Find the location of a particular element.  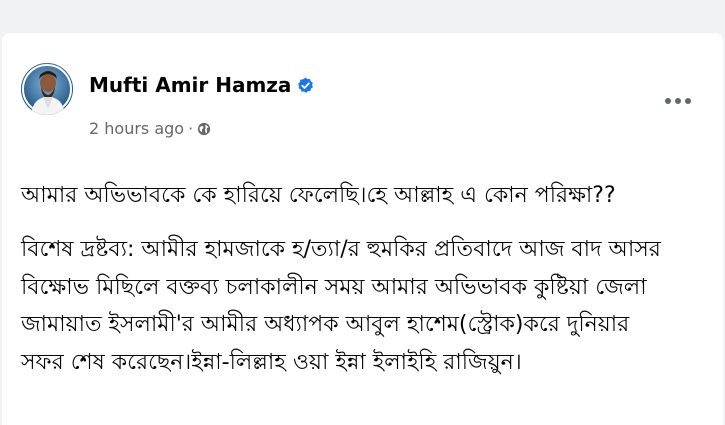

globe-icon is located at coordinates (204, 129).